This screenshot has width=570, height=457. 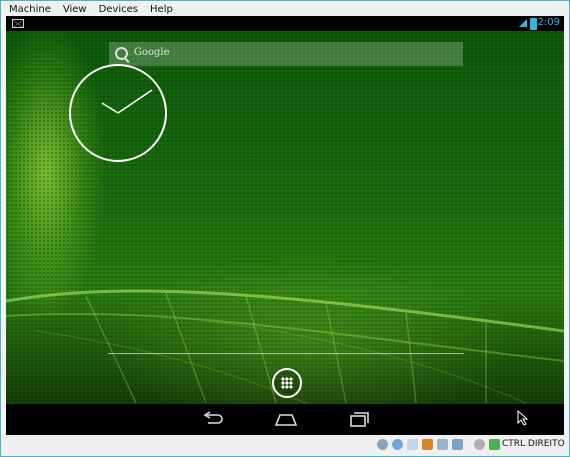 I want to click on signal-icon, so click(x=523, y=23).